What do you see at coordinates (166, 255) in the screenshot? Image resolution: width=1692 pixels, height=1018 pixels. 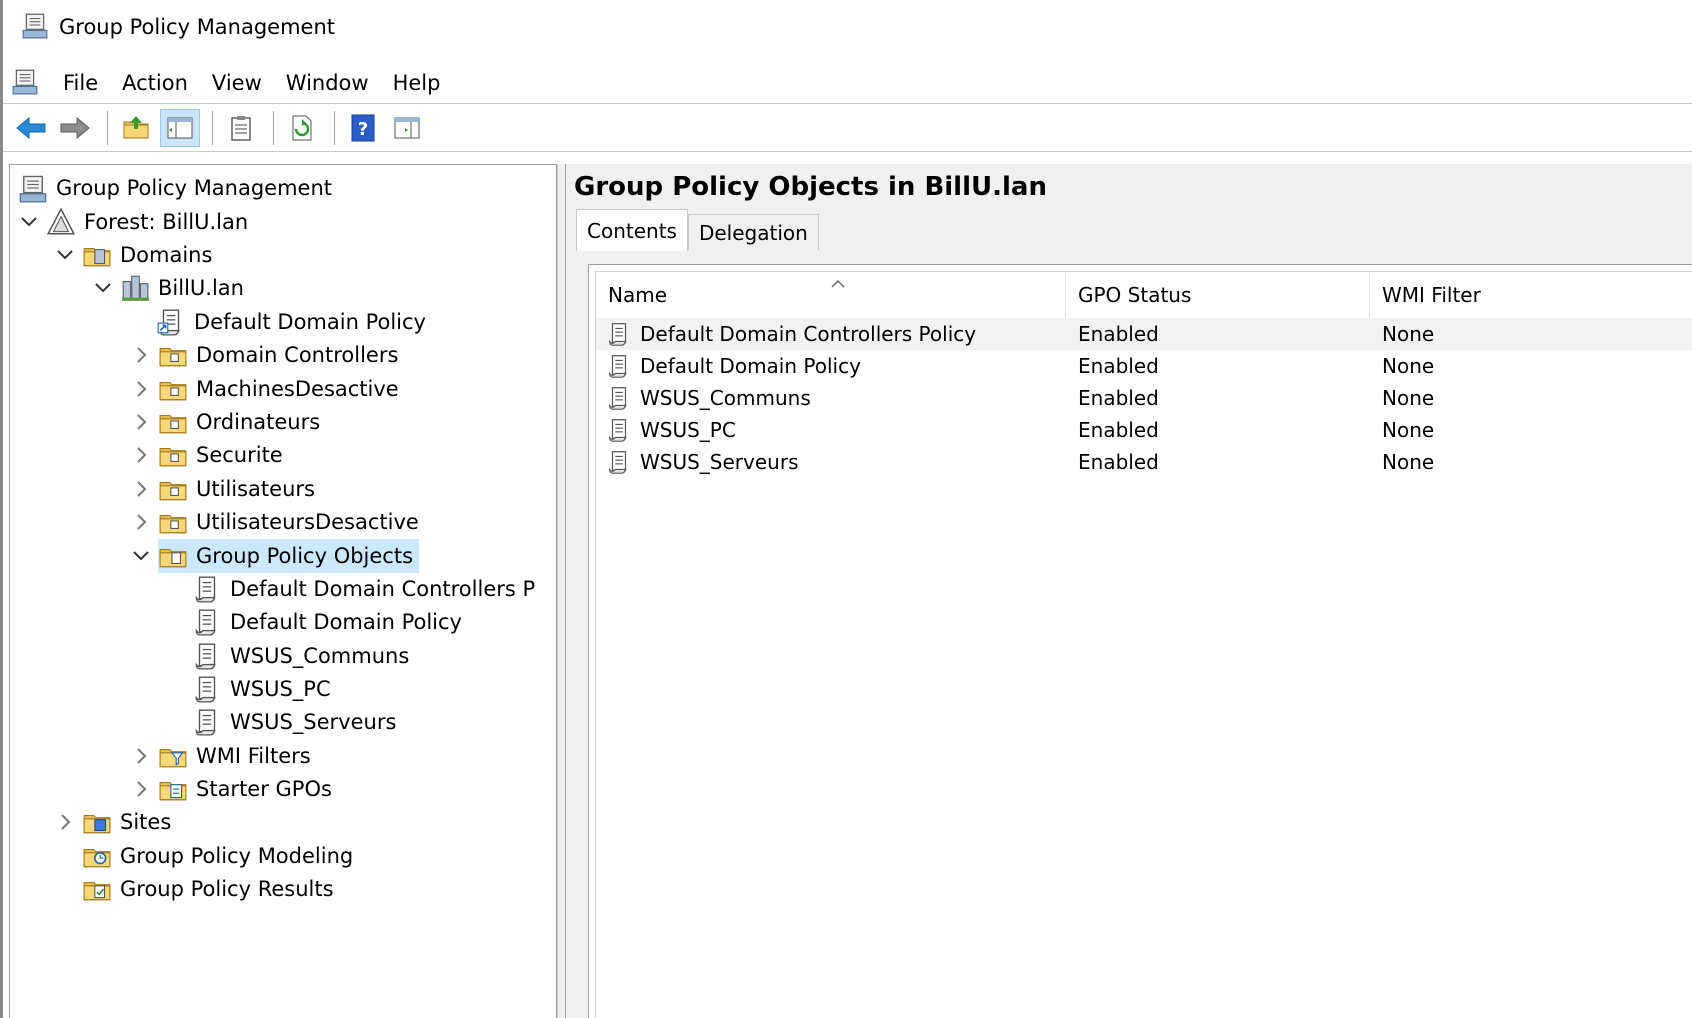 I see `tree-label: Domains` at bounding box center [166, 255].